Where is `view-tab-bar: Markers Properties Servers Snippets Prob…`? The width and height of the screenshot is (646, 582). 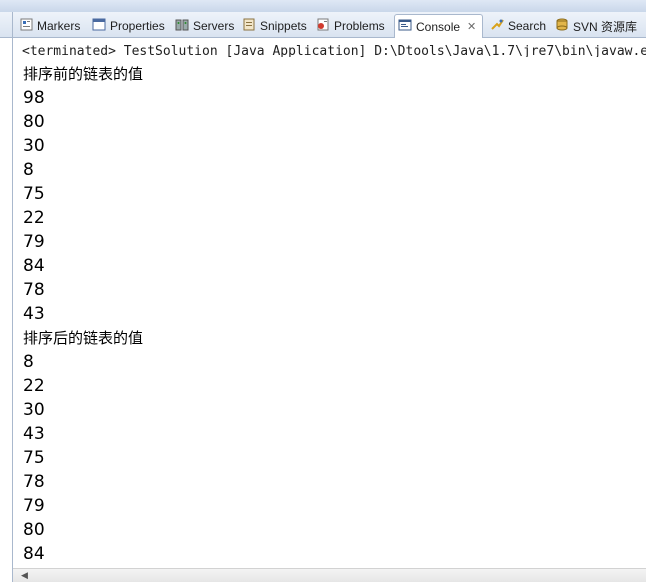 view-tab-bar: Markers Properties Servers Snippets Prob… is located at coordinates (323, 25).